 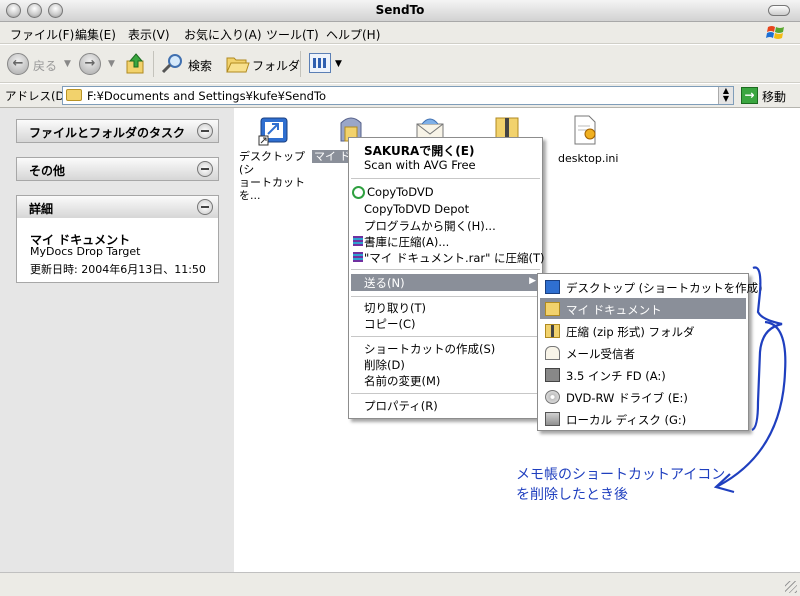 What do you see at coordinates (47, 171) in the screenshot?
I see `other-places-title: その他` at bounding box center [47, 171].